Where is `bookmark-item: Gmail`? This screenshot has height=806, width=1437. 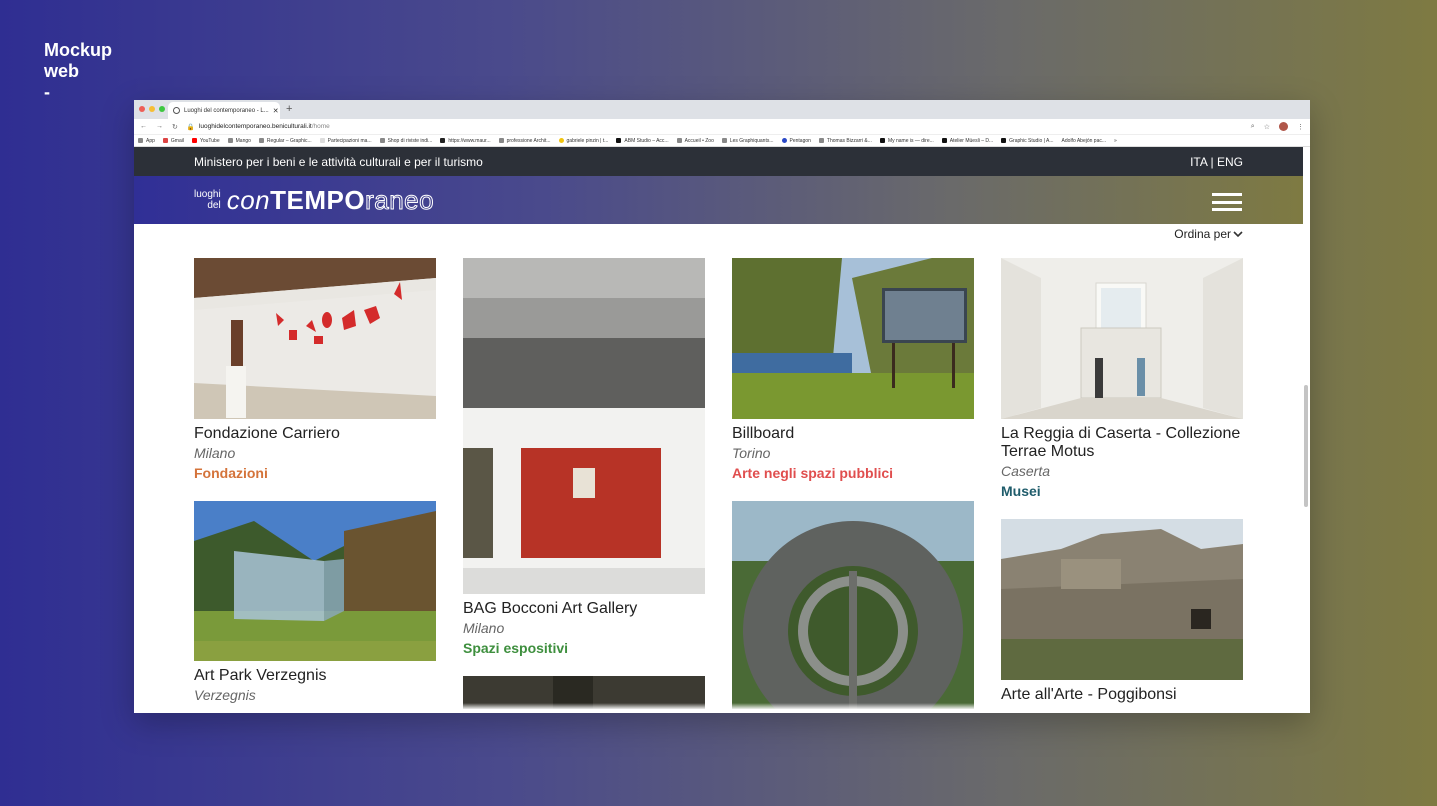
bookmark-item: Gmail is located at coordinates (173, 141).